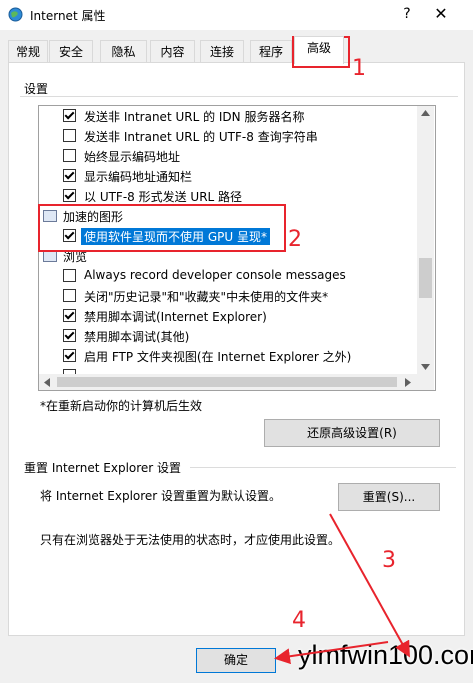 This screenshot has height=683, width=473. Describe the element at coordinates (331, 653) in the screenshot. I see `arrow-to-ok-button` at that location.